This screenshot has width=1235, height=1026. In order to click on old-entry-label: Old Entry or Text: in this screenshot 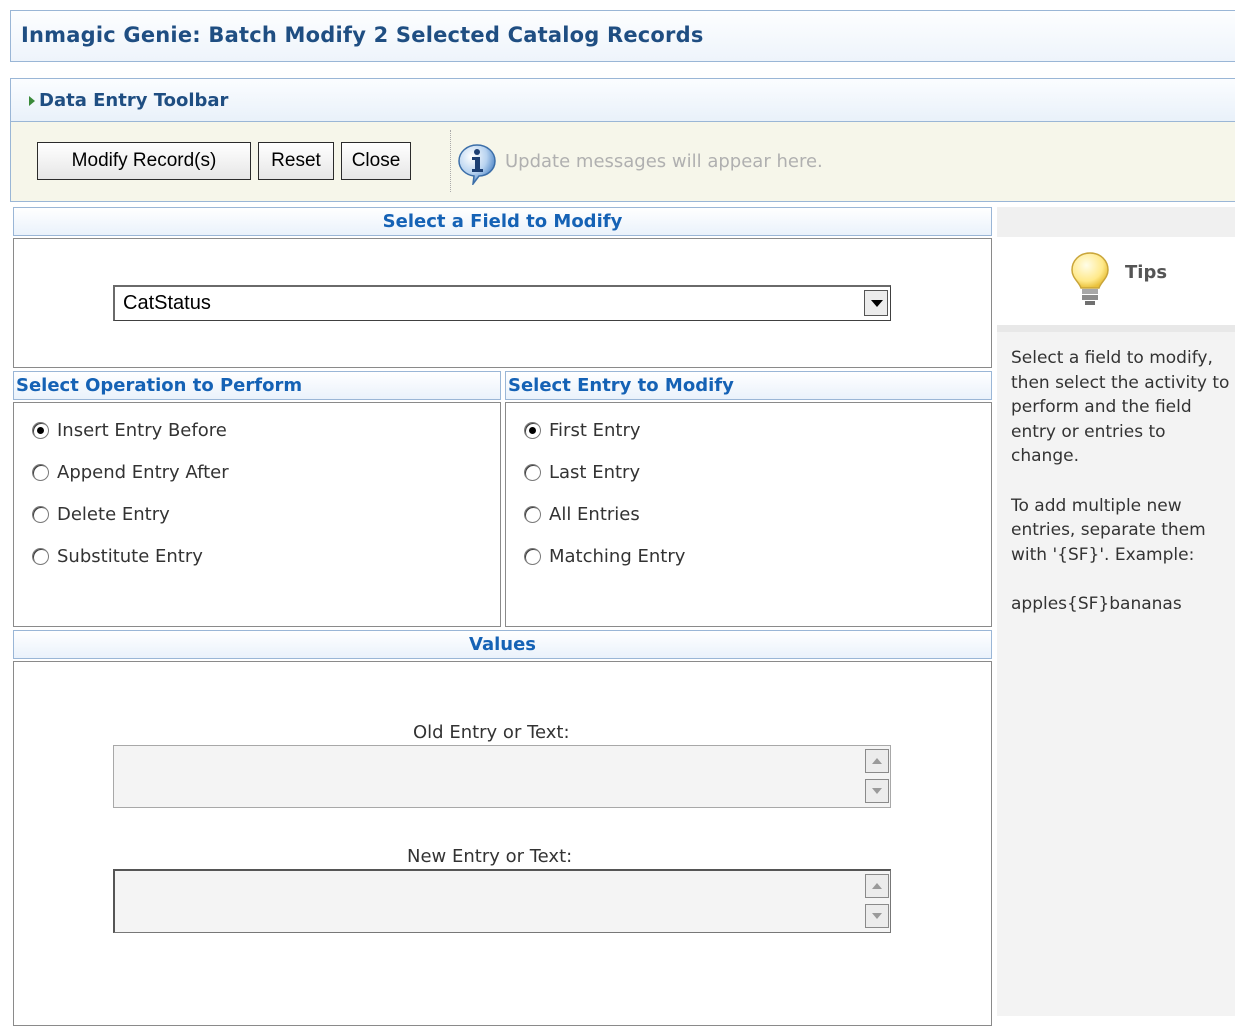, I will do `click(491, 732)`.